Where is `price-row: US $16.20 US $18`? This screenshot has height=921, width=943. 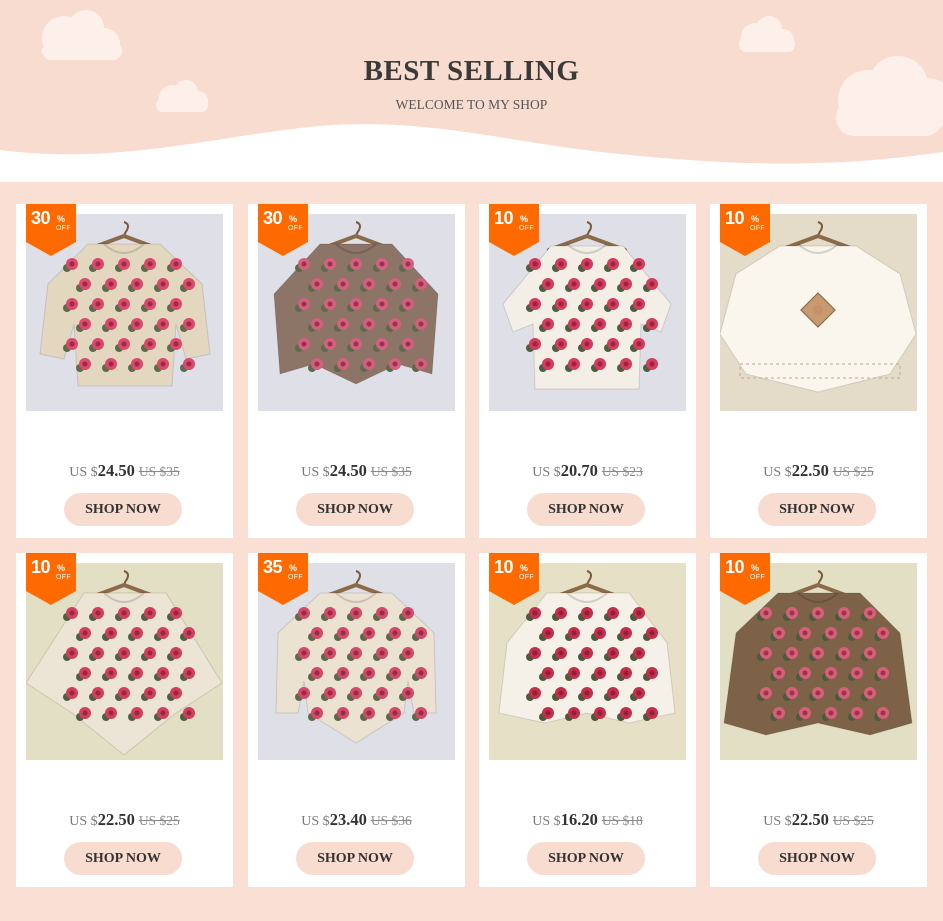
price-row: US $16.20 US $18 is located at coordinates (587, 820).